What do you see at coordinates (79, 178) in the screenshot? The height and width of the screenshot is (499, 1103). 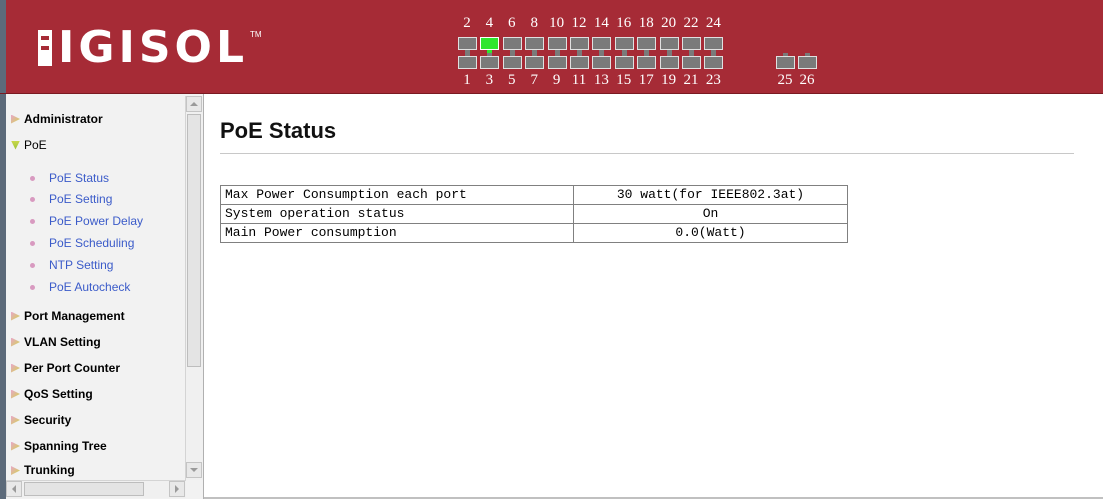 I see `submenu-label: PoE Status` at bounding box center [79, 178].